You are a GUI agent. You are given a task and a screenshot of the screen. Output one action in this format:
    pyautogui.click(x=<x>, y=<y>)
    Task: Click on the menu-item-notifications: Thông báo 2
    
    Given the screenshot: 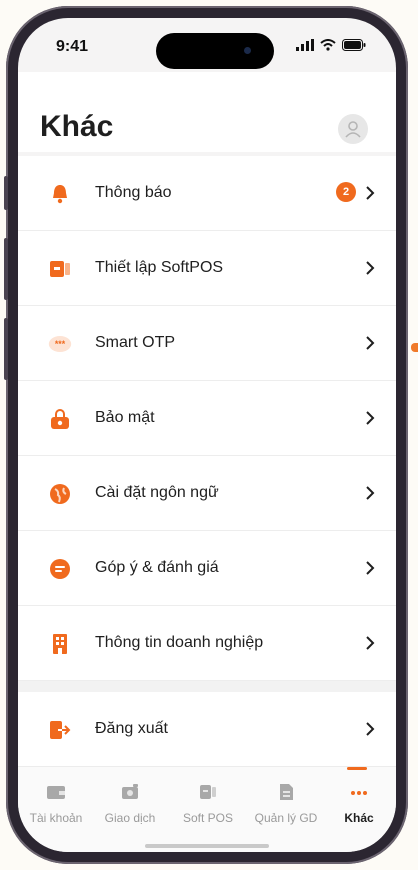 What is the action you would take?
    pyautogui.click(x=207, y=193)
    